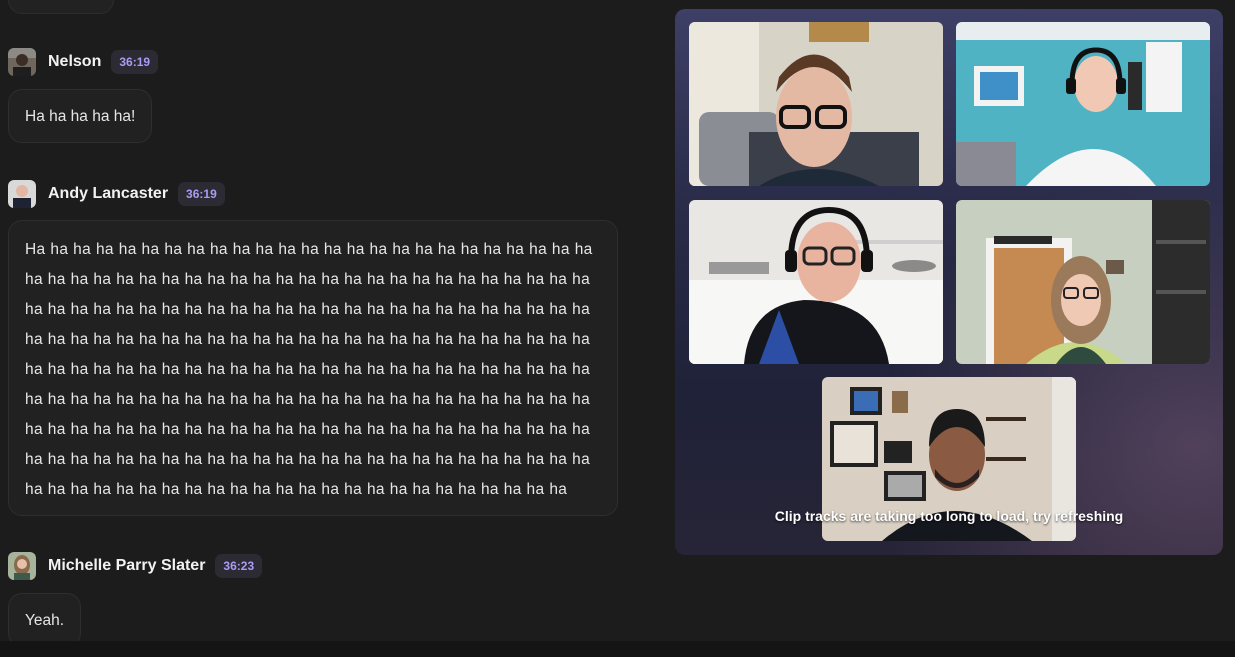 The height and width of the screenshot is (657, 1235). I want to click on timestamp-badge: 36:23, so click(239, 566).